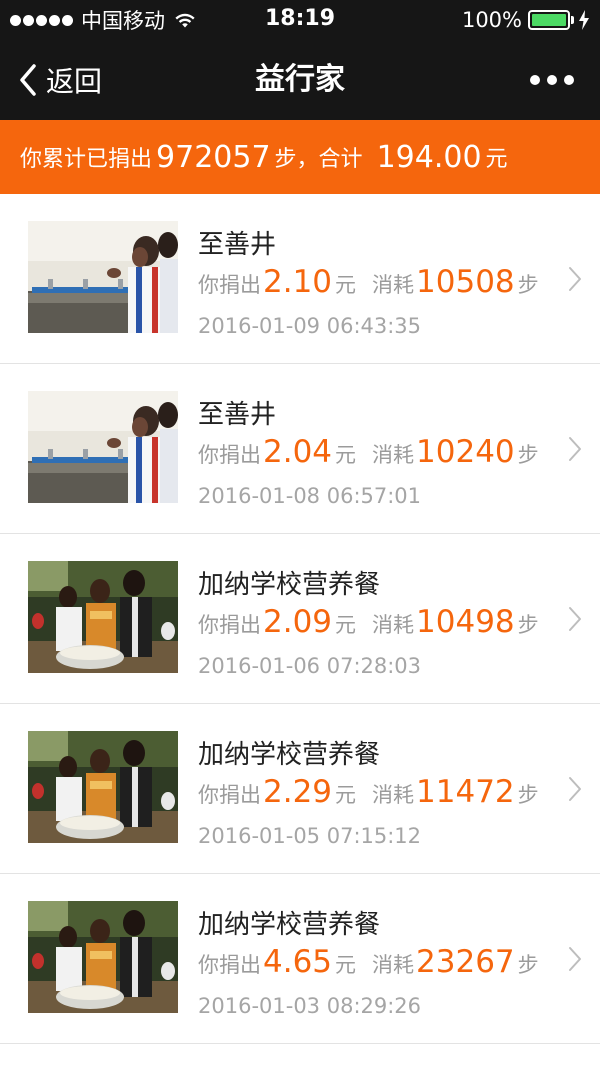 The image size is (600, 1065). What do you see at coordinates (368, 282) in the screenshot?
I see `donation-line: 你捐出 2.10 元 消耗 10508 步` at bounding box center [368, 282].